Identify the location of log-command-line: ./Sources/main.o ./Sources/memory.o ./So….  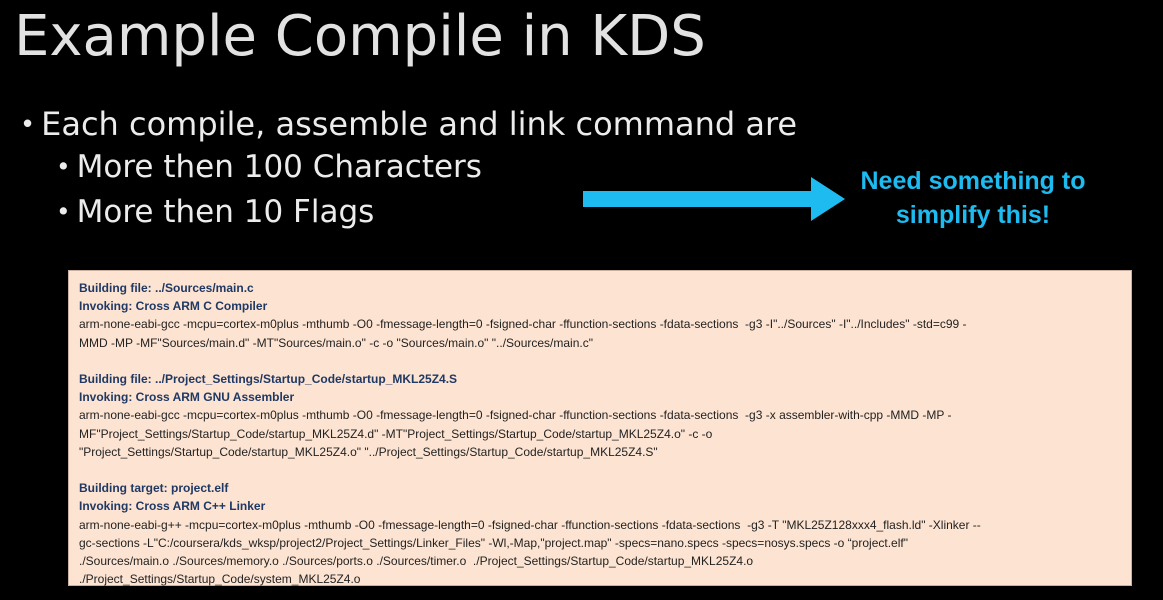
(416, 561).